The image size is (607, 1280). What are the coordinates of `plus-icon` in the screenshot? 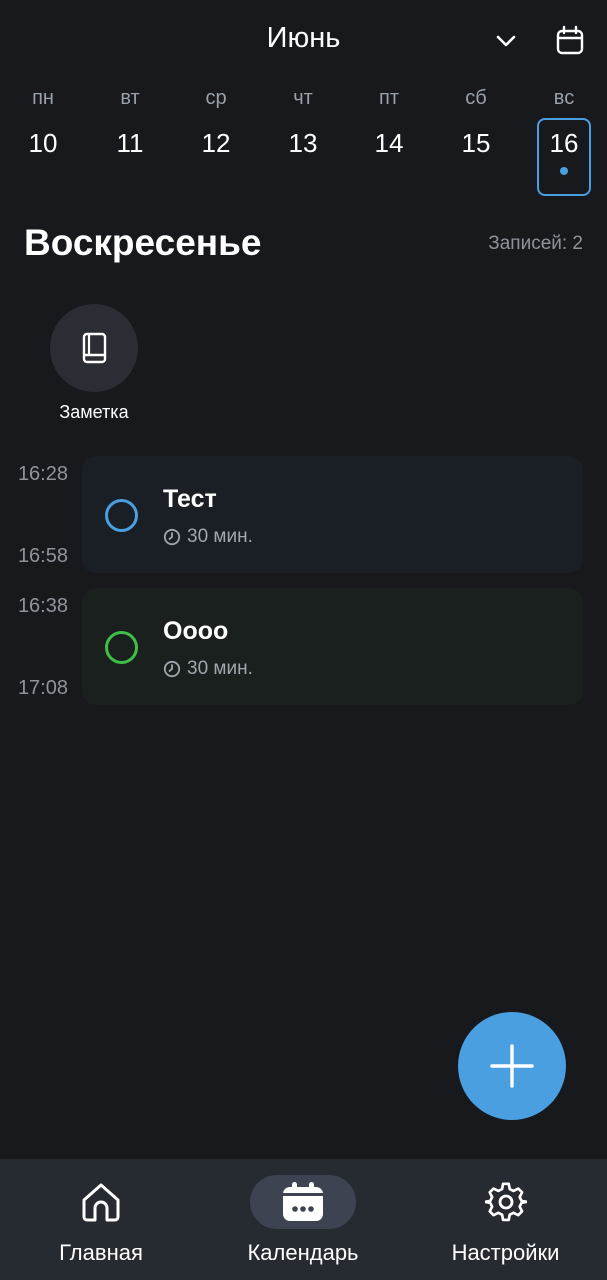 It's located at (512, 1066).